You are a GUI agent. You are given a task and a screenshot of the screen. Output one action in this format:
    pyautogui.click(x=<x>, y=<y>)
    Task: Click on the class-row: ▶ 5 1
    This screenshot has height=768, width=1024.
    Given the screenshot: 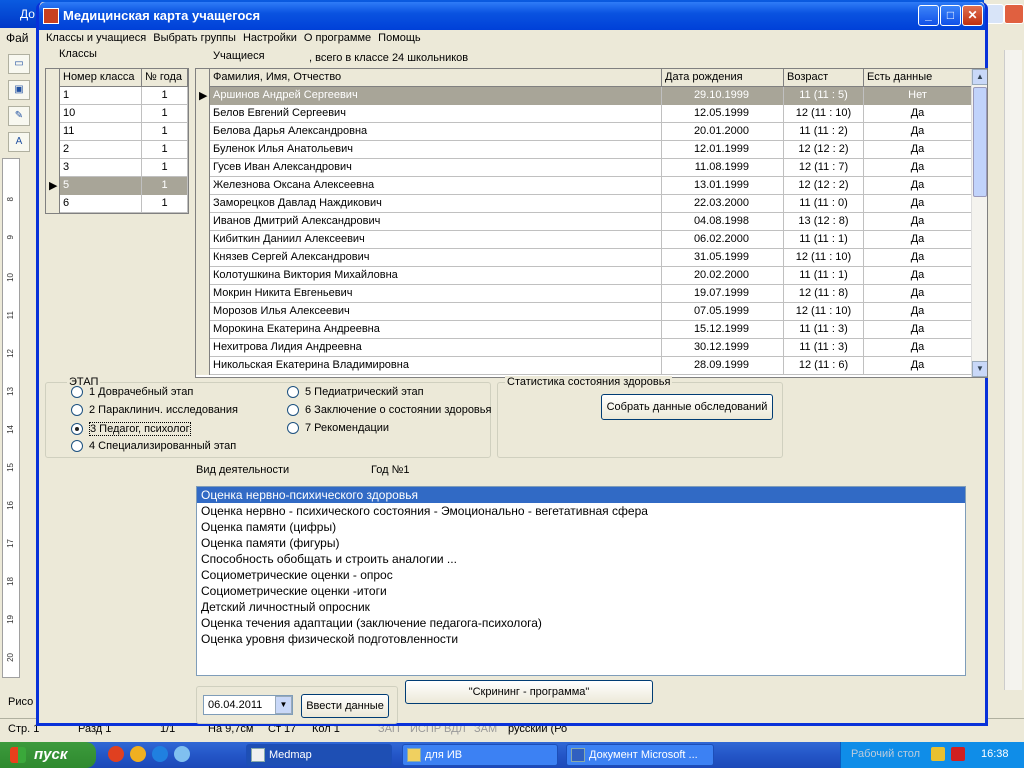 What is the action you would take?
    pyautogui.click(x=117, y=186)
    